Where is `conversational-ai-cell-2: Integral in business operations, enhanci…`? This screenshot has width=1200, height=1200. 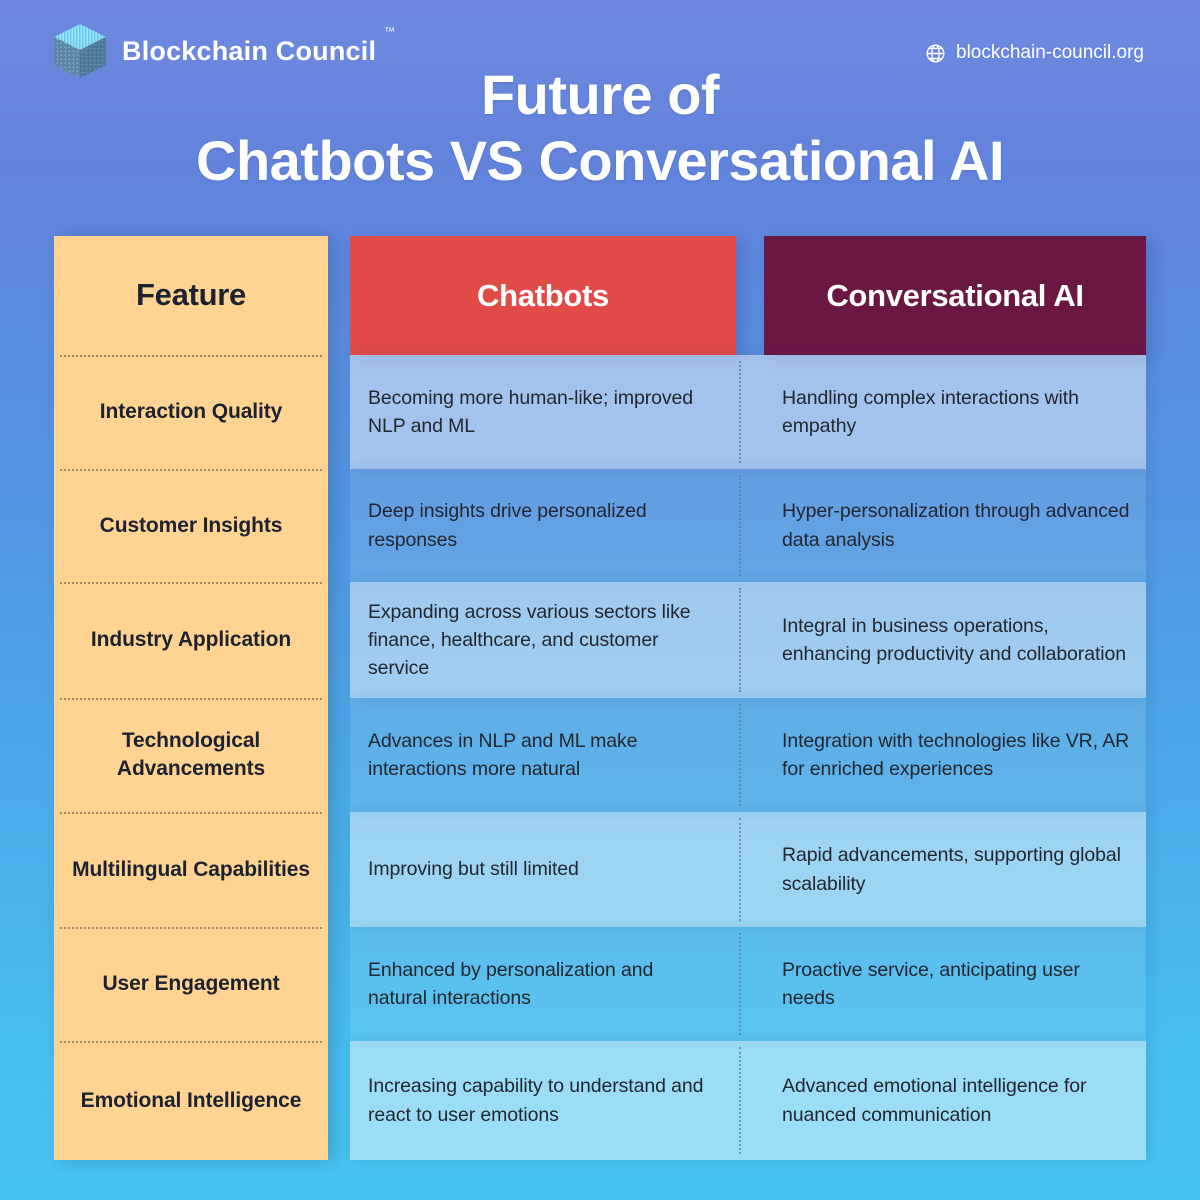 conversational-ai-cell-2: Integral in business operations, enhanci… is located at coordinates (954, 639).